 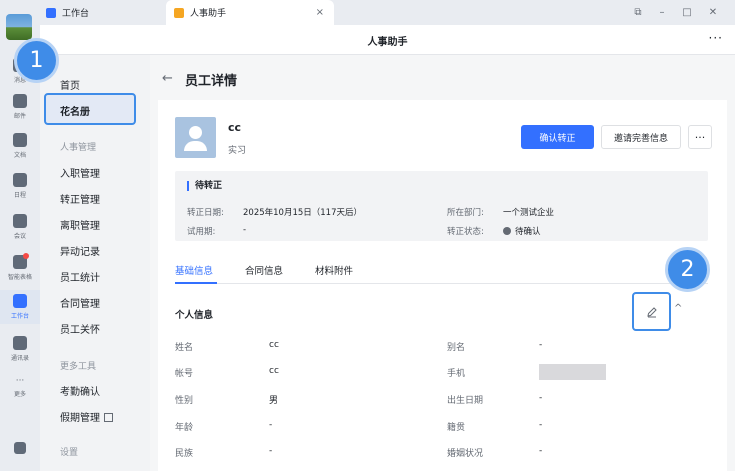 What do you see at coordinates (205, 213) in the screenshot?
I see `regularization-date-label: 转正日期:` at bounding box center [205, 213].